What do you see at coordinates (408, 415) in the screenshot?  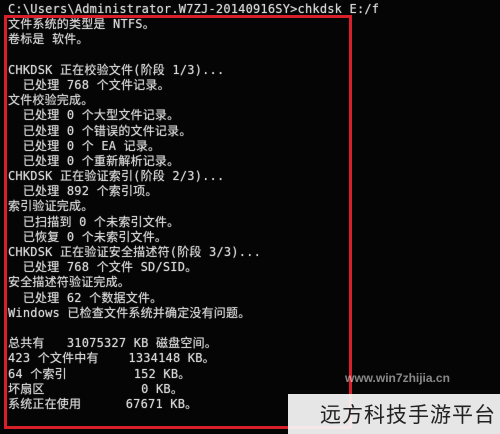 I see `brand-watermark-text: 远方科技手游平台` at bounding box center [408, 415].